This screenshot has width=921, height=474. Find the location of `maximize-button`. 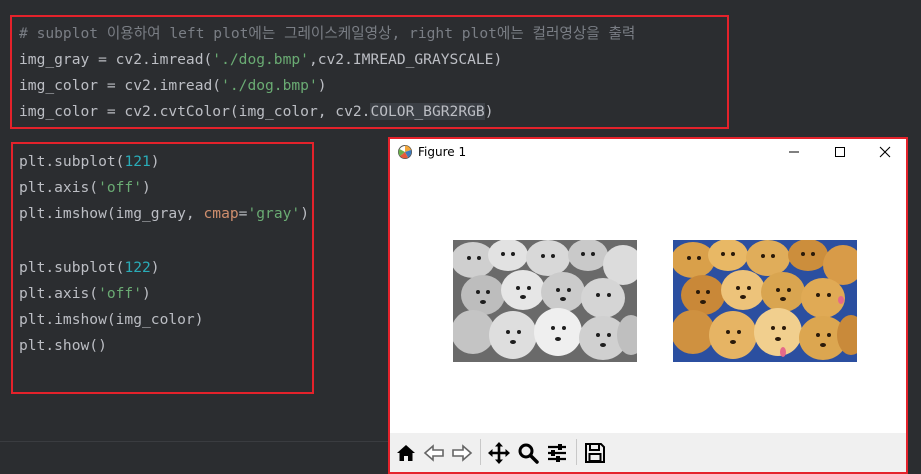

maximize-button is located at coordinates (840, 152).